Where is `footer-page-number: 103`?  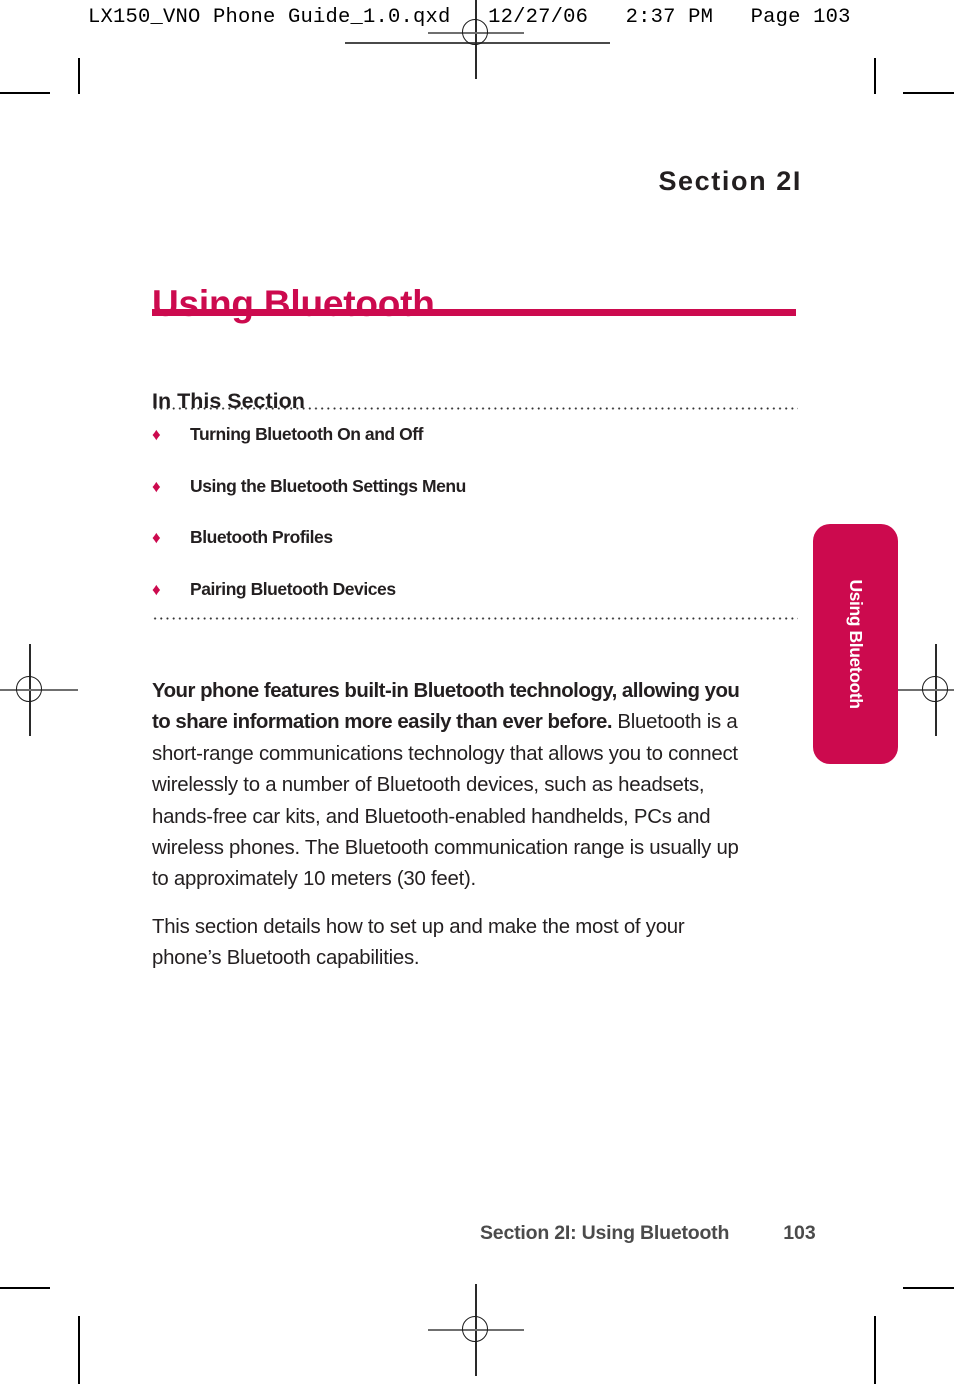
footer-page-number: 103 is located at coordinates (799, 1233).